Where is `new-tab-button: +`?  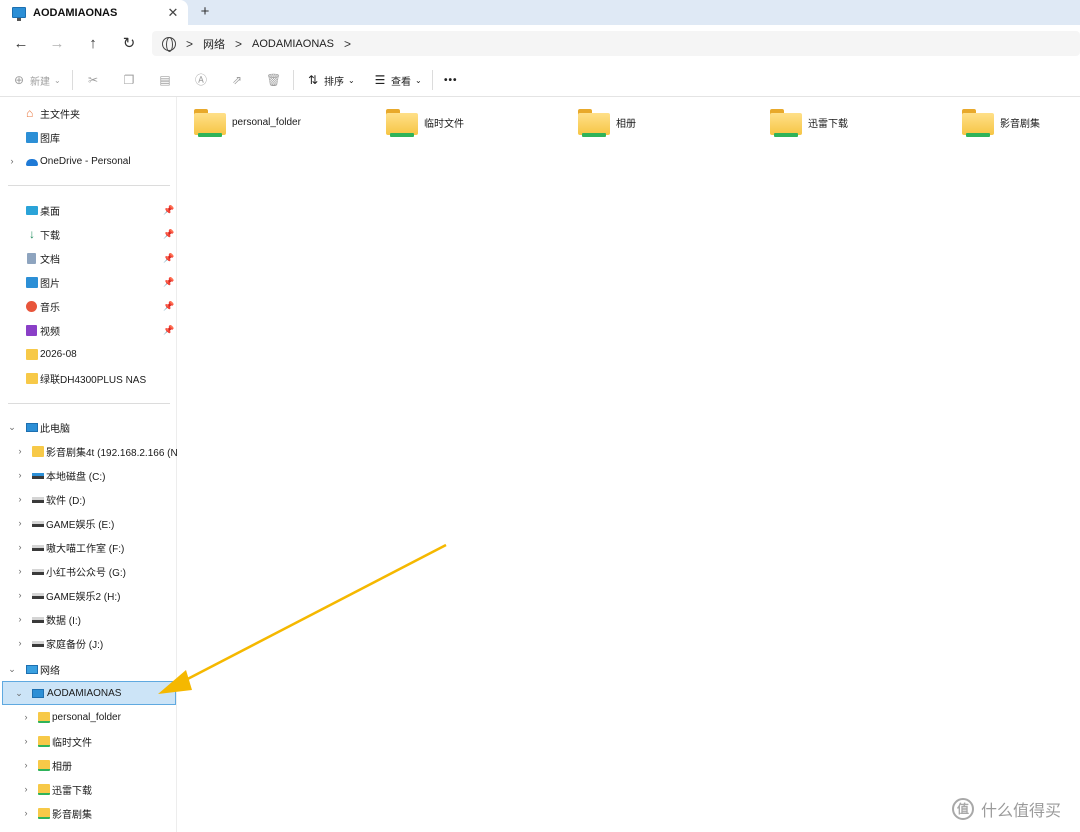 new-tab-button: + is located at coordinates (205, 12).